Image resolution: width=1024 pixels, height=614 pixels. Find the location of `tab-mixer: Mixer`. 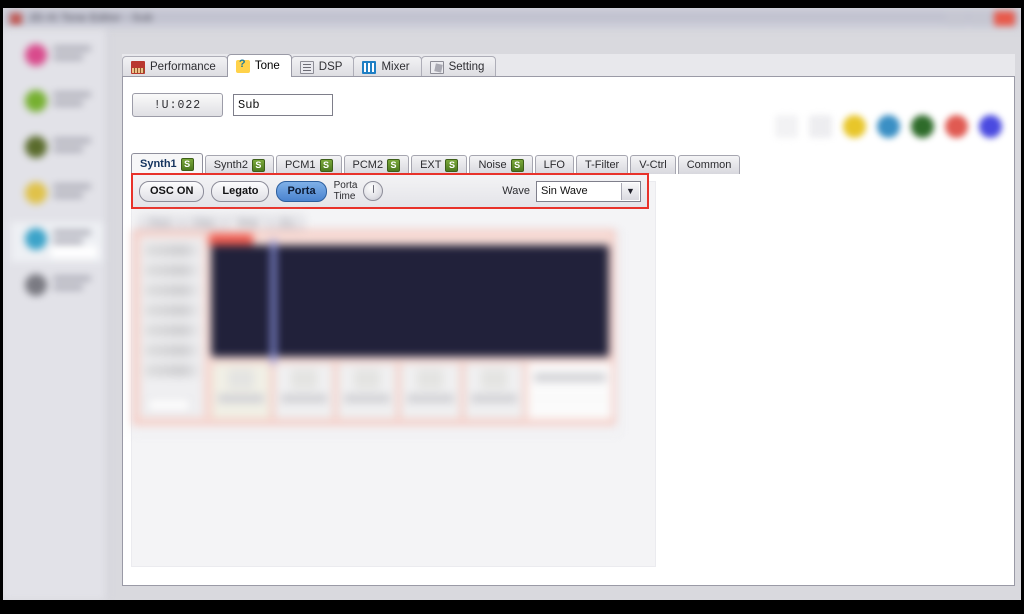

tab-mixer: Mixer is located at coordinates (387, 66).